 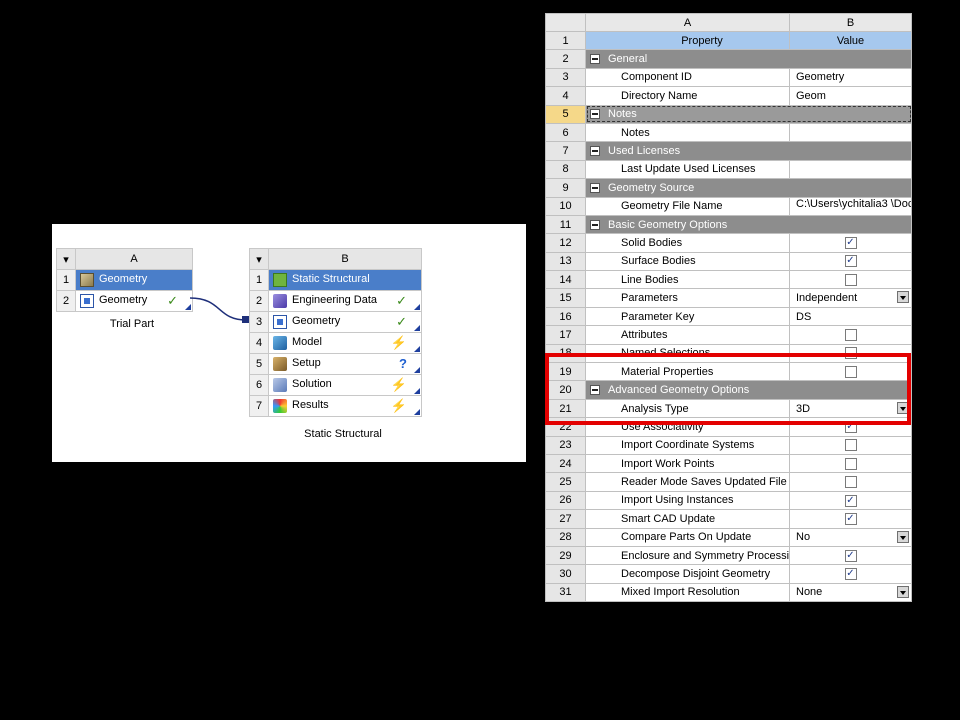 I want to click on property-row: 31 Mixed Import Resolution None, so click(x=728, y=592).